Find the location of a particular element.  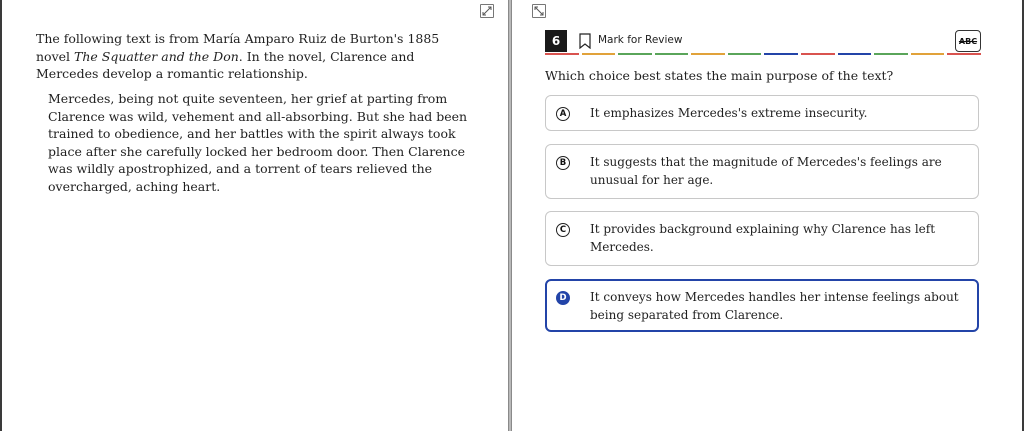

expand-passage-icon is located at coordinates (487, 11).